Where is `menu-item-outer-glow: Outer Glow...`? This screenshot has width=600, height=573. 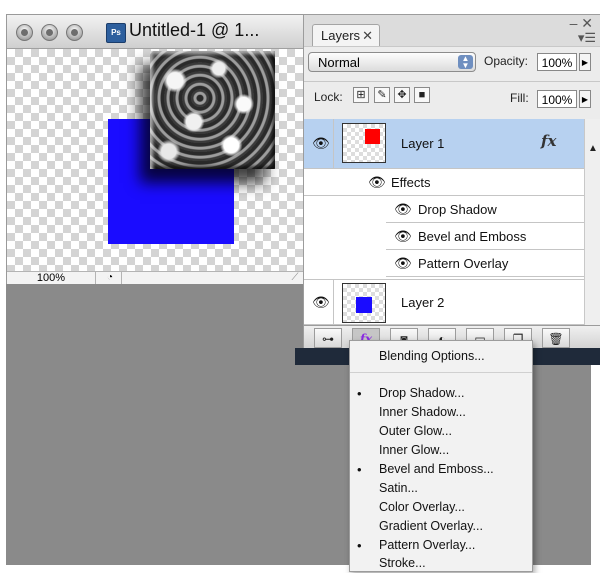 menu-item-outer-glow: Outer Glow... is located at coordinates (441, 431).